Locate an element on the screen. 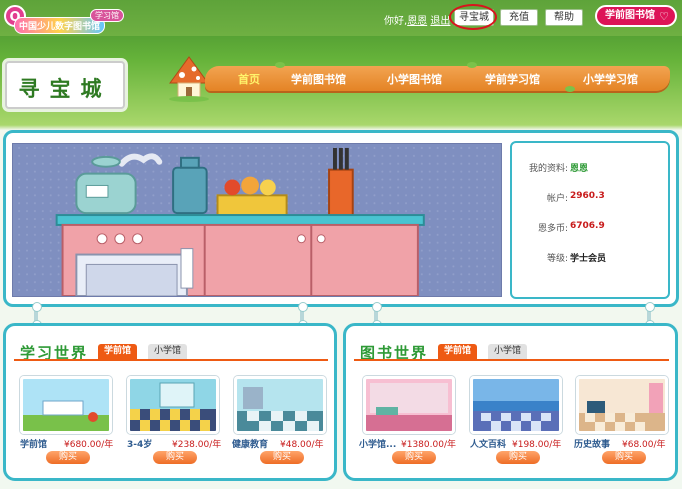  nav-preschool-library: 学前图书馆 is located at coordinates (318, 79).